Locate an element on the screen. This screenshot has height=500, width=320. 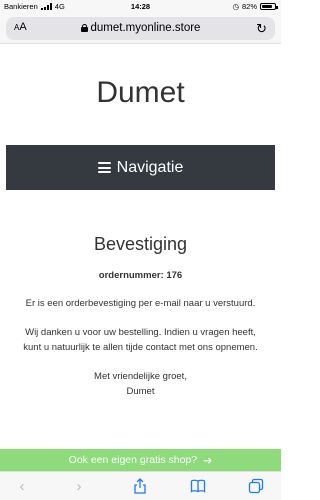
order-number: ordernummer: 176 is located at coordinates (140, 275).